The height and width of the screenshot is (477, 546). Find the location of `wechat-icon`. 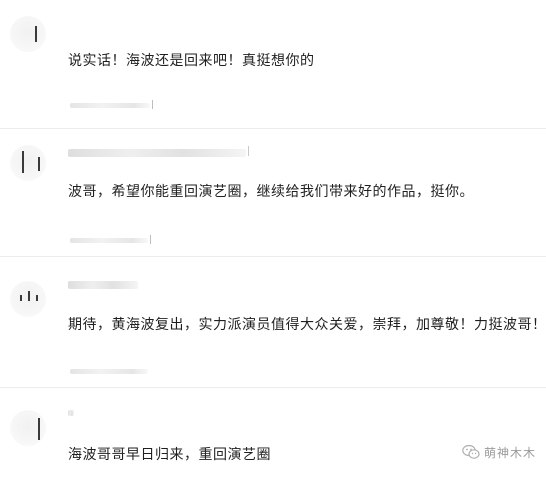

wechat-icon is located at coordinates (471, 451).